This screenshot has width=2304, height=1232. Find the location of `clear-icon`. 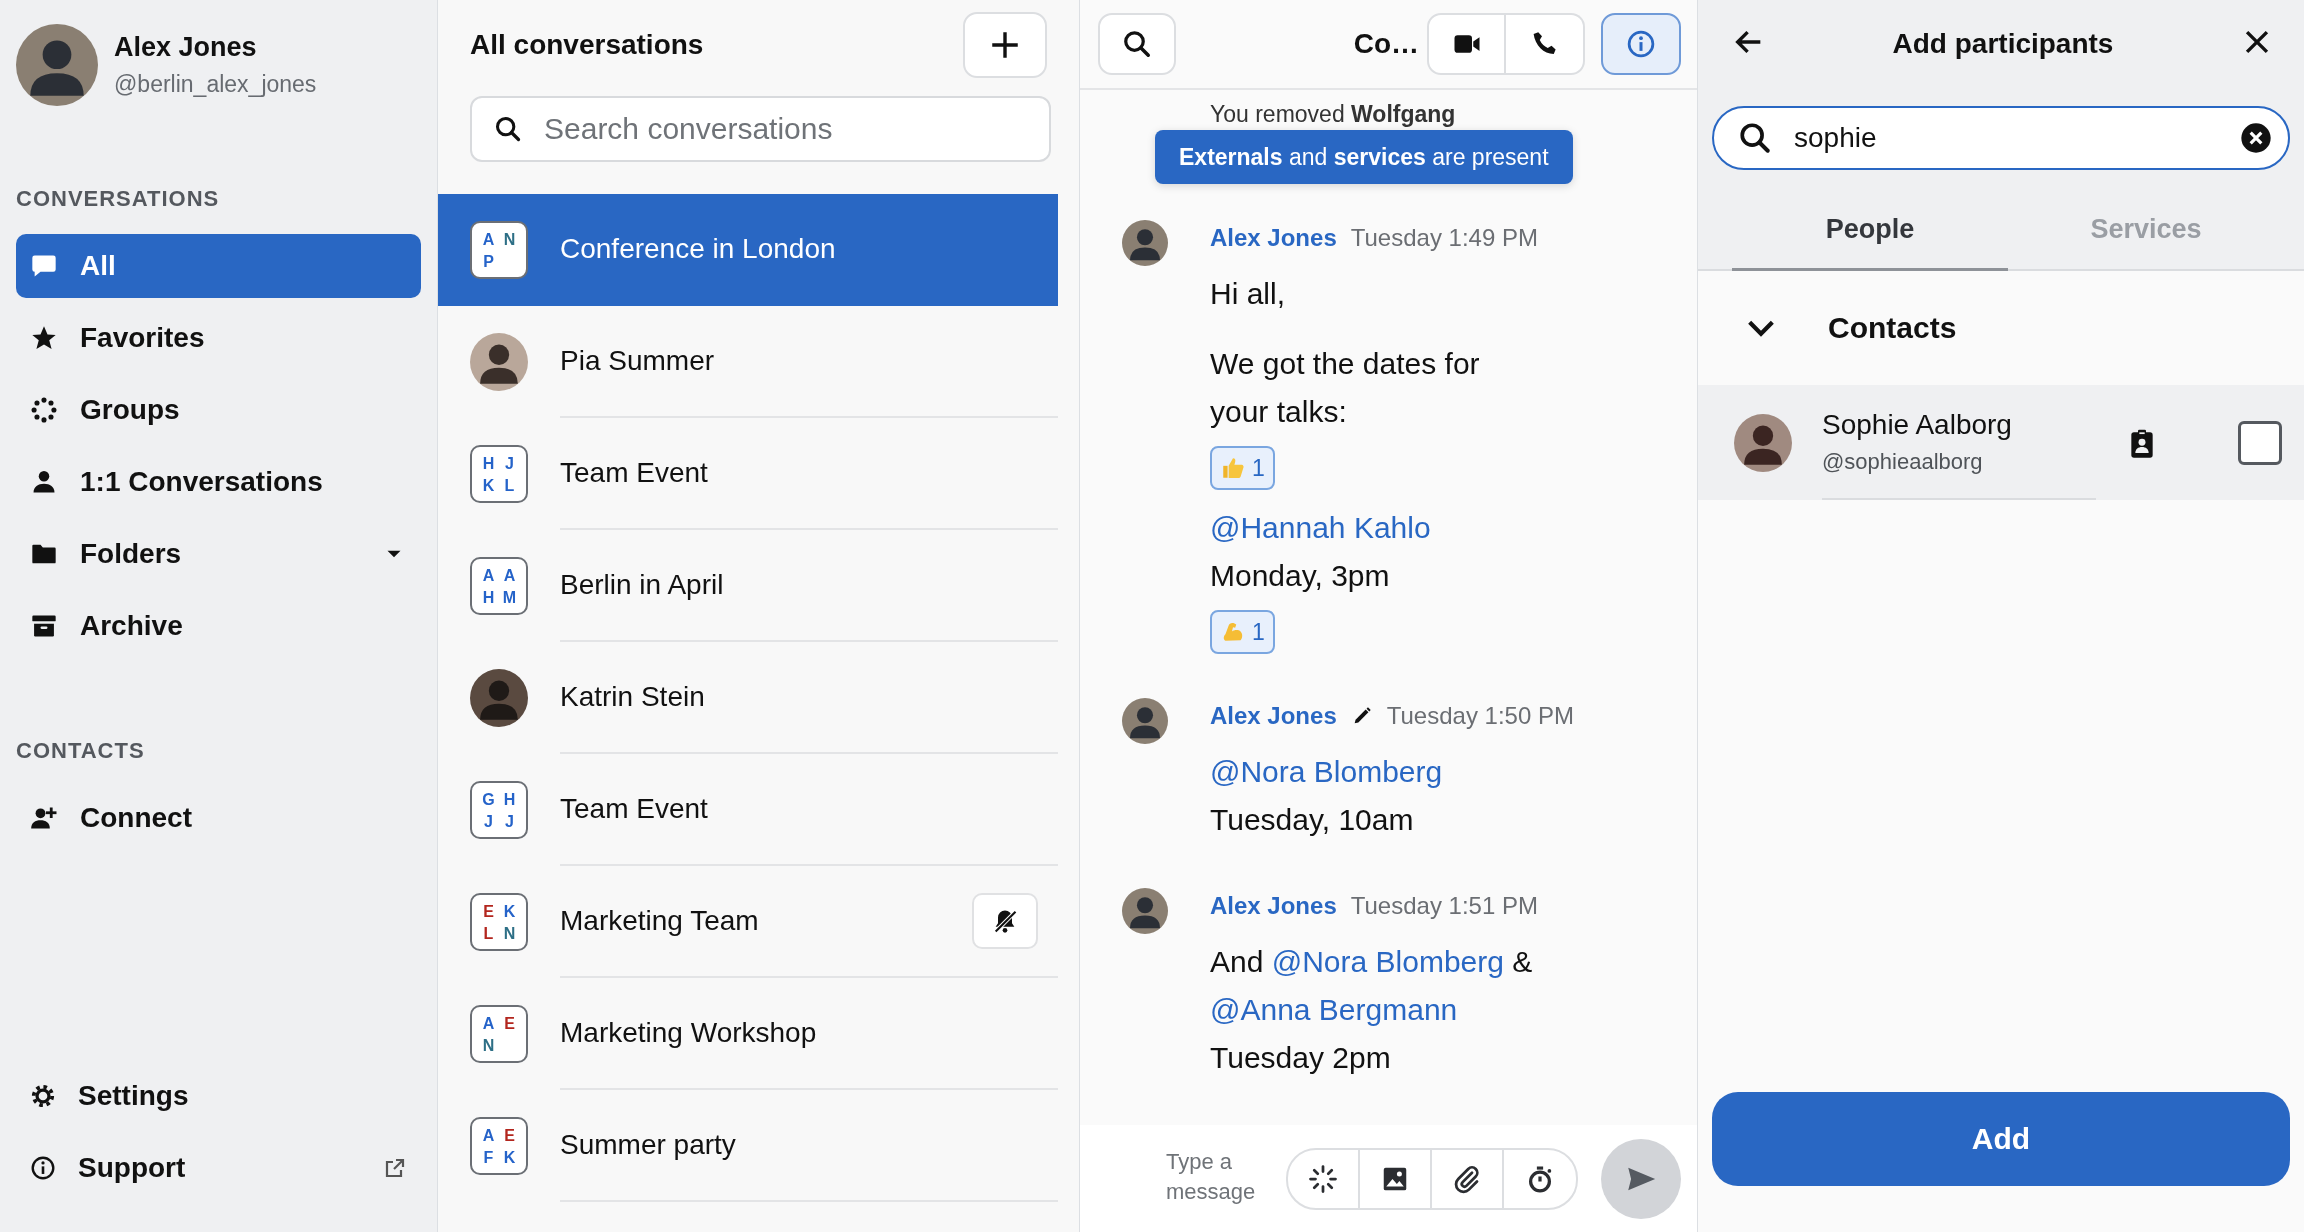

clear-icon is located at coordinates (2256, 138).